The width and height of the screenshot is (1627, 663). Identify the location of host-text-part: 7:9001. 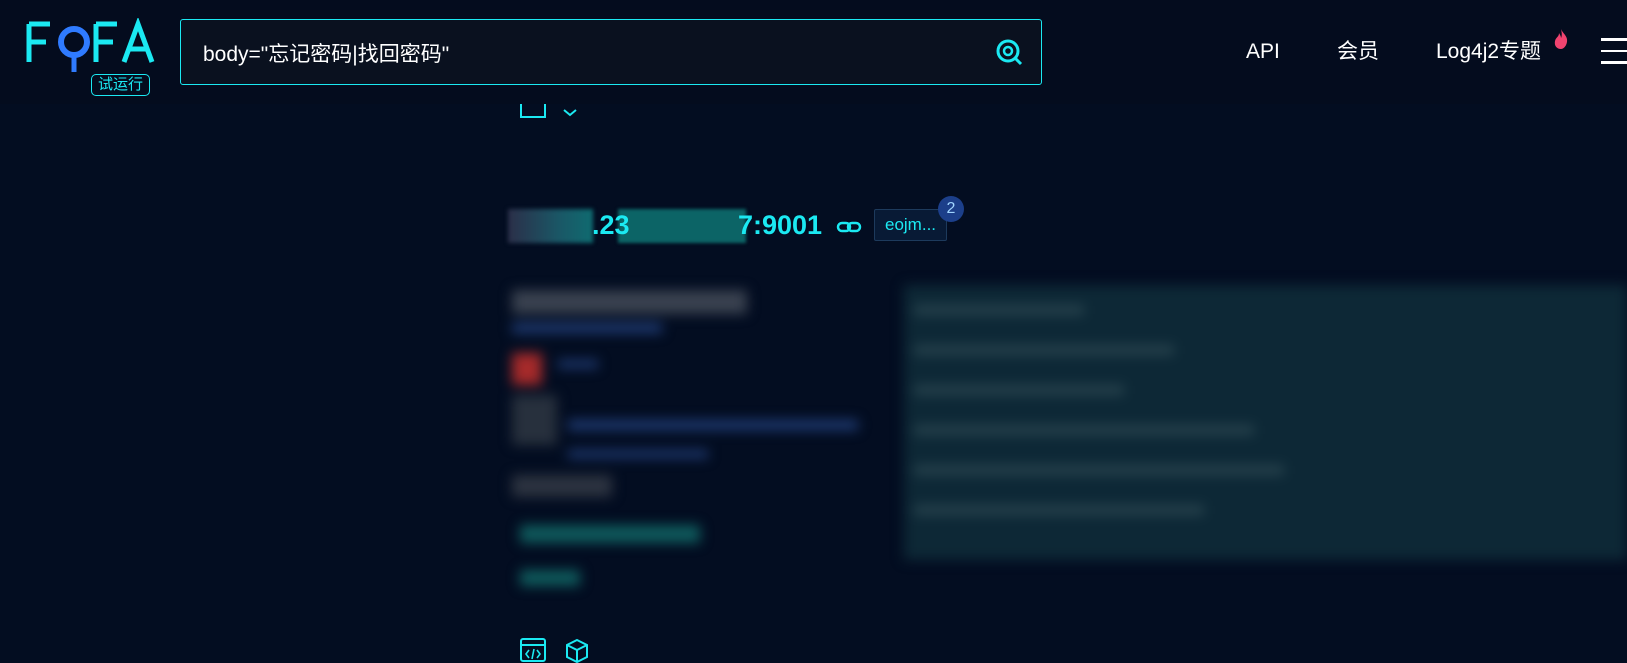
(780, 225).